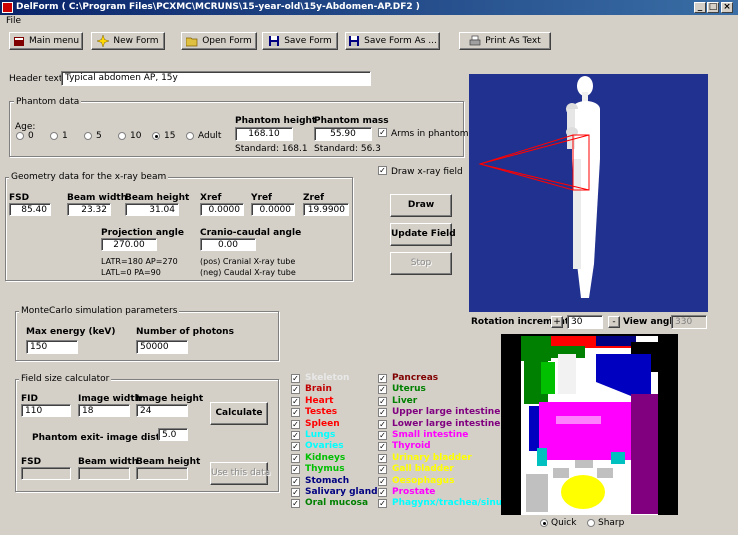 Image resolution: width=738 pixels, height=535 pixels. Describe the element at coordinates (337, 503) in the screenshot. I see `organ-label: Oral mucosa` at that location.